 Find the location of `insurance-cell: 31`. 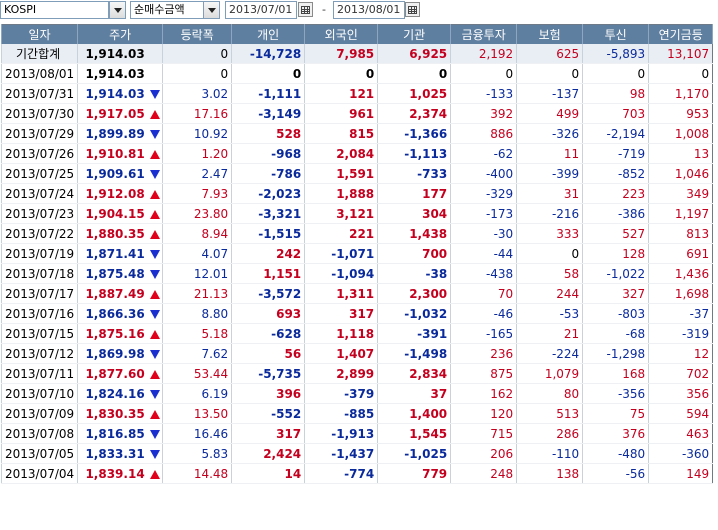

insurance-cell: 31 is located at coordinates (549, 193).